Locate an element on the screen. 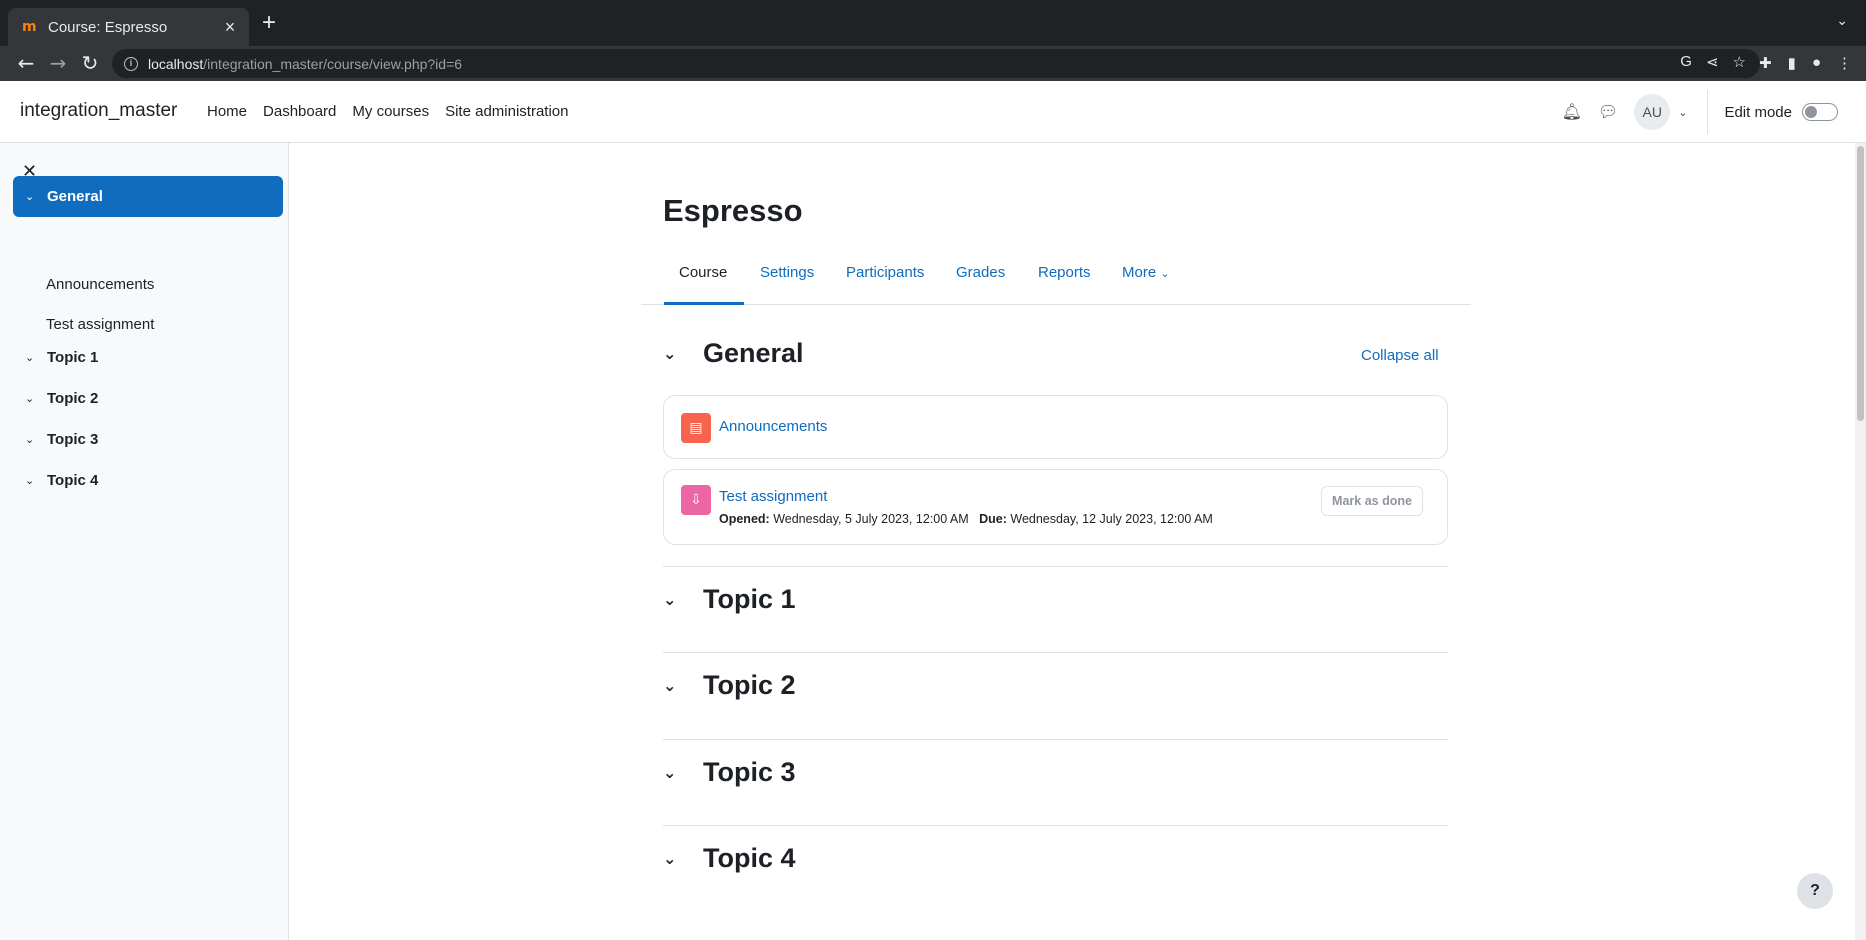  google-lens-icon: G is located at coordinates (1686, 62).